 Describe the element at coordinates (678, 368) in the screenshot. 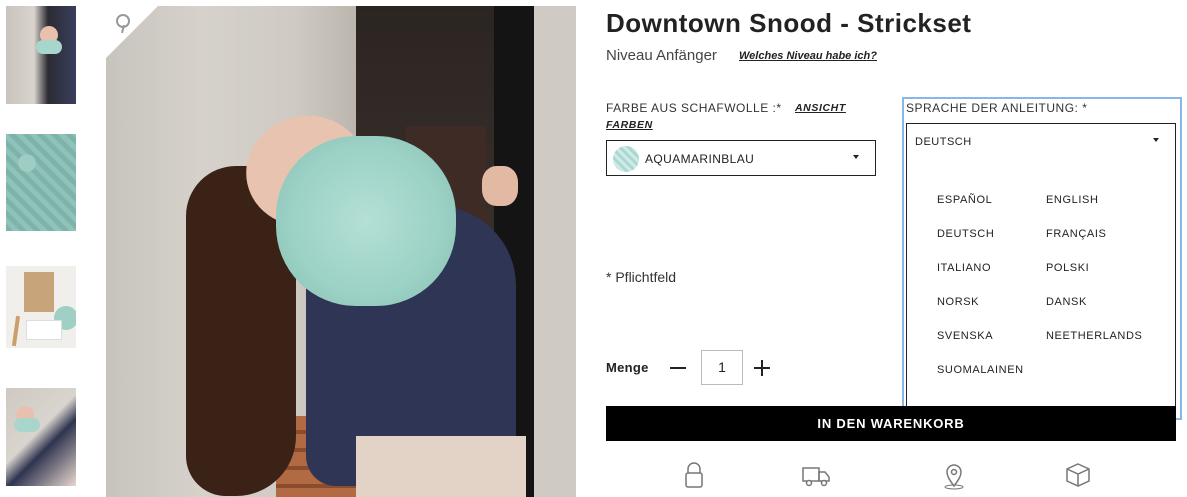

I see `quantity-decrease-button` at that location.